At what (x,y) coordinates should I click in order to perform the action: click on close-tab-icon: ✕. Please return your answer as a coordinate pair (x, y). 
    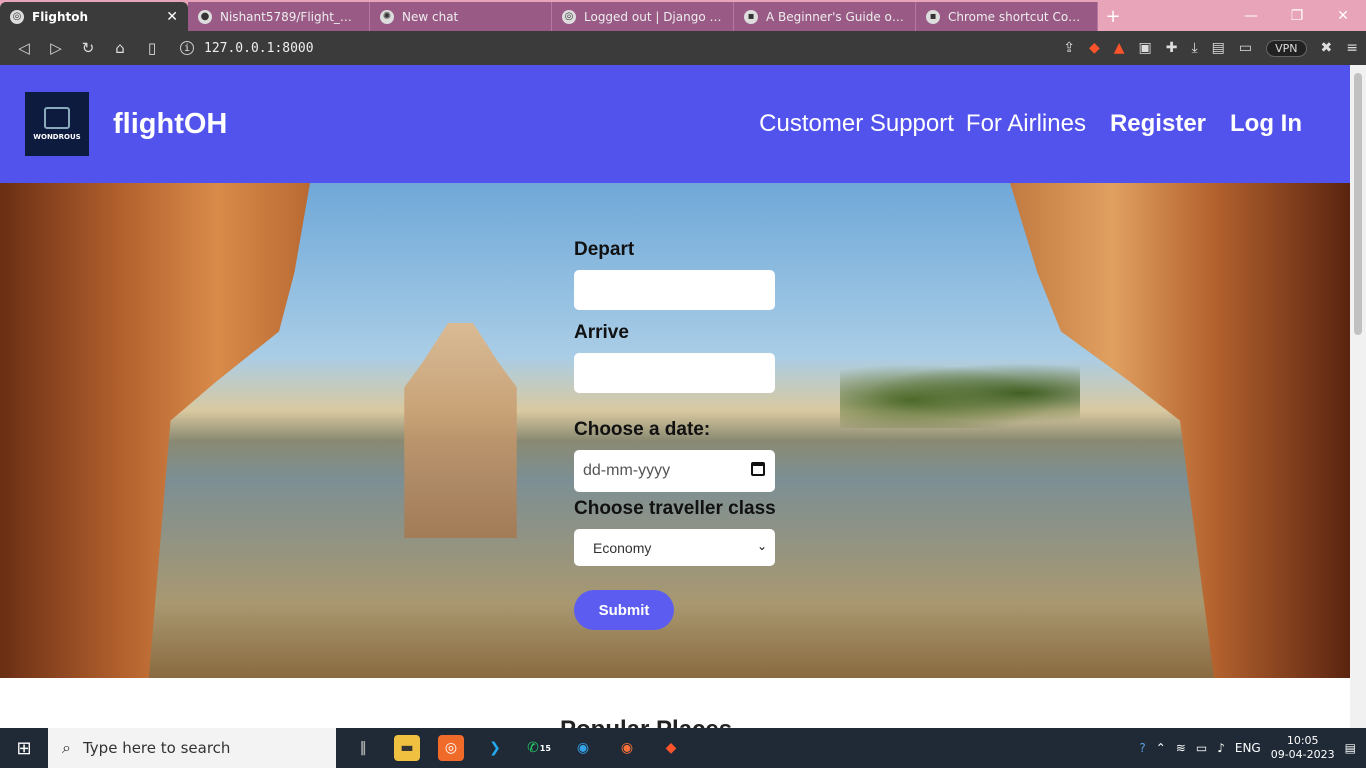
    Looking at the image, I should click on (172, 17).